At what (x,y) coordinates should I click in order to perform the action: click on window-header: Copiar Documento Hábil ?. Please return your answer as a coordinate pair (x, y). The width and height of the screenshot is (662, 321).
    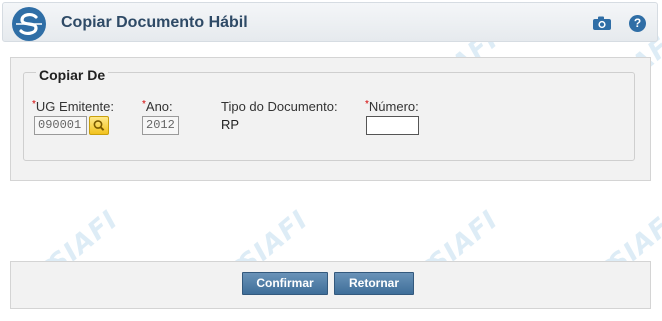
    Looking at the image, I should click on (330, 22).